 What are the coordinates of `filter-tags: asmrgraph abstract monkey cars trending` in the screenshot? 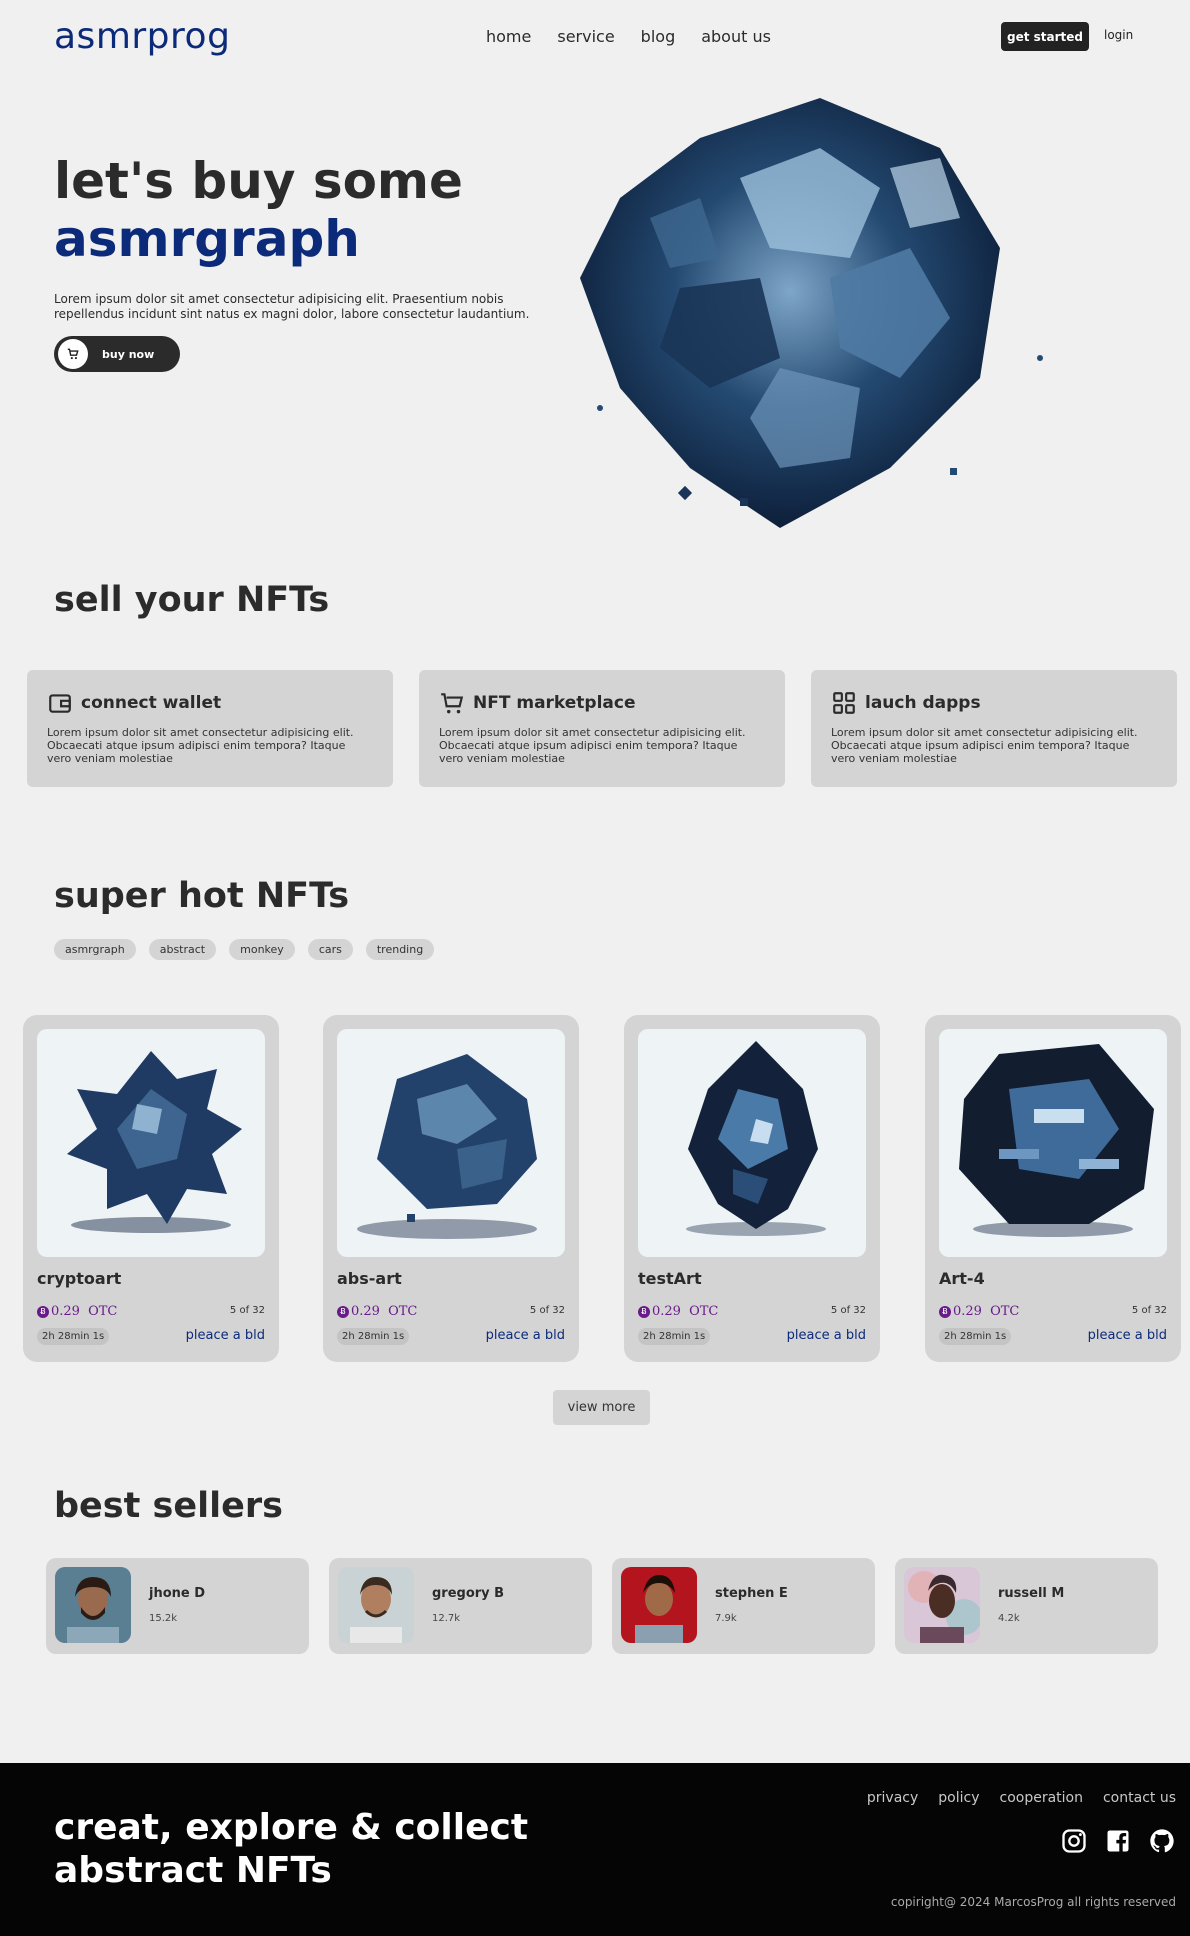 It's located at (244, 949).